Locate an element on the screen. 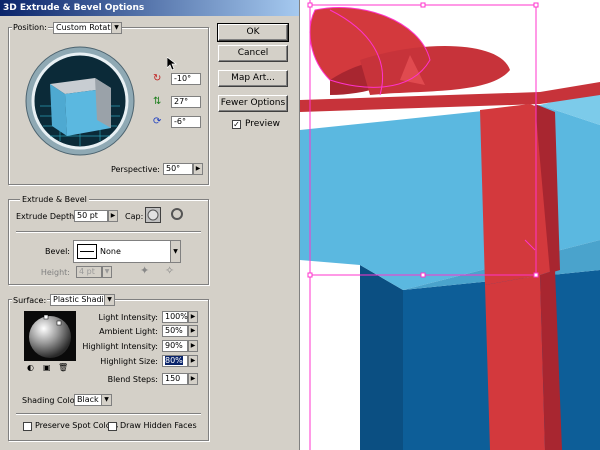 This screenshot has width=600, height=450. extrude-divider is located at coordinates (108, 232).